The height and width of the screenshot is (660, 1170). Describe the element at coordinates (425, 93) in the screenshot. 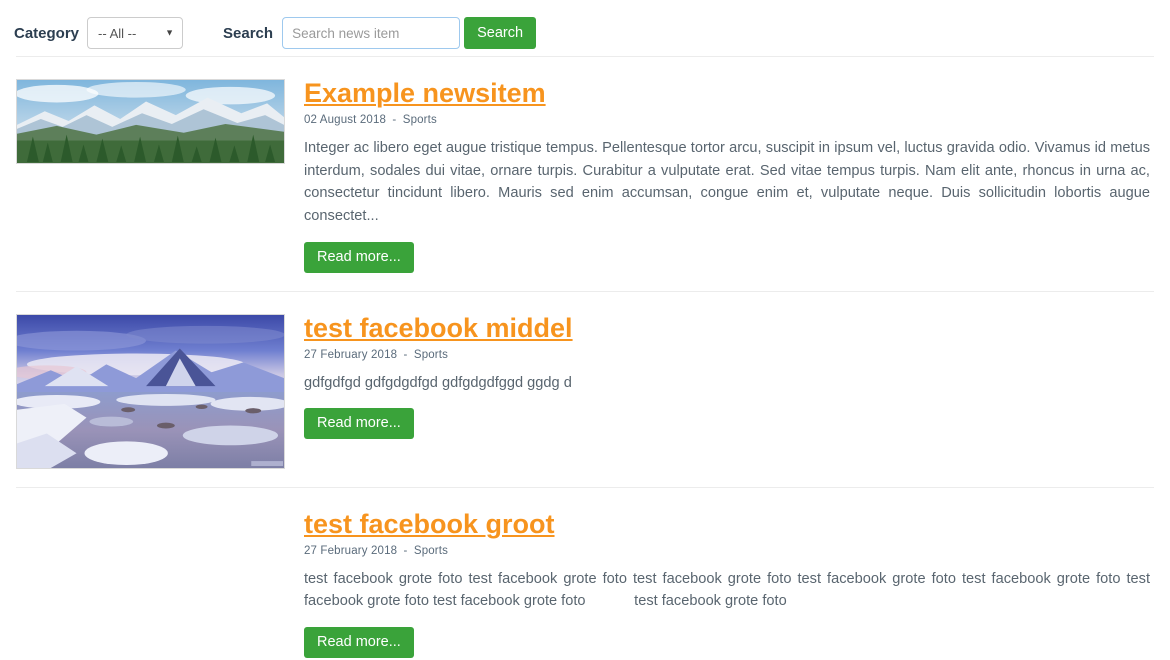

I see `news-title-link: Example newsitem` at that location.